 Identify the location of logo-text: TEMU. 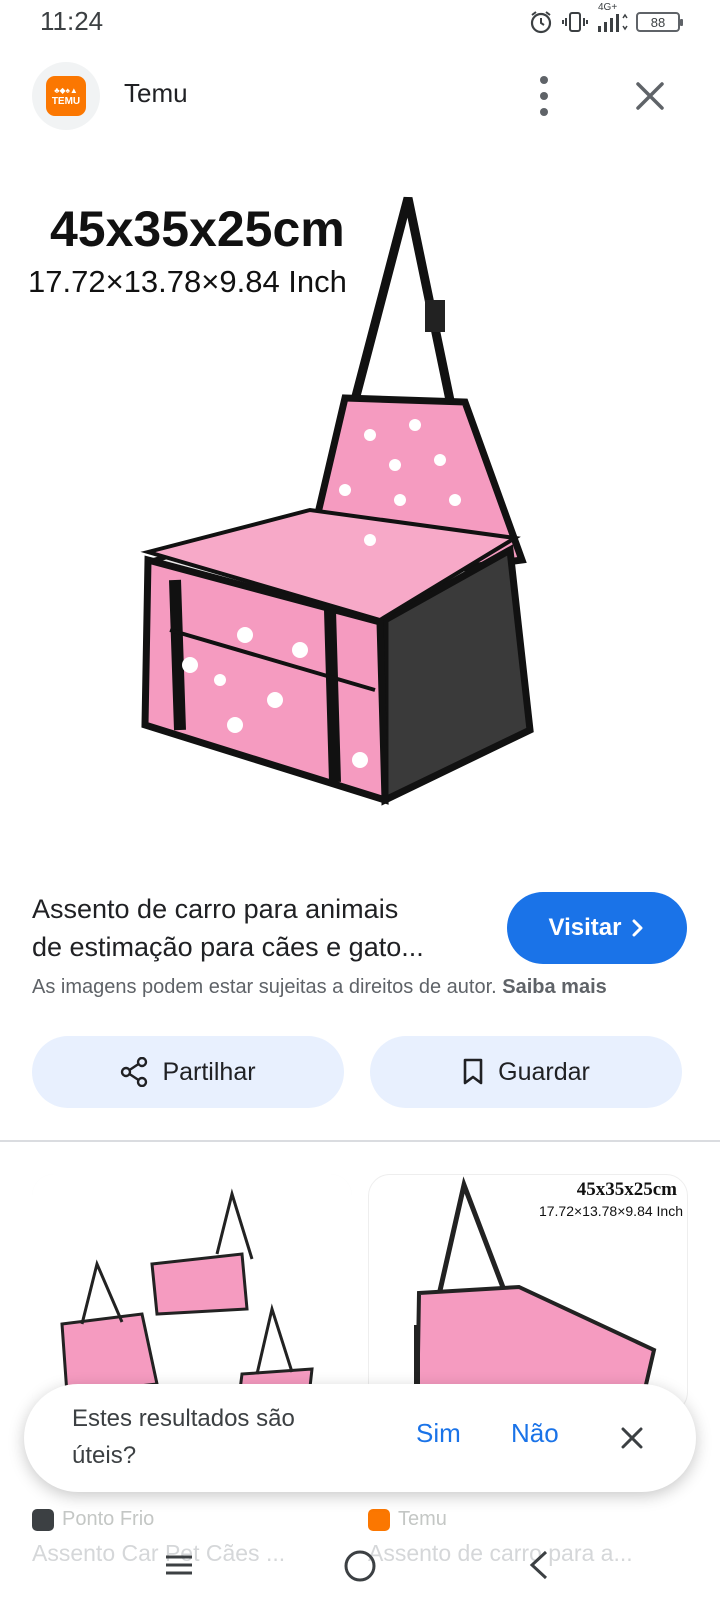
(66, 101).